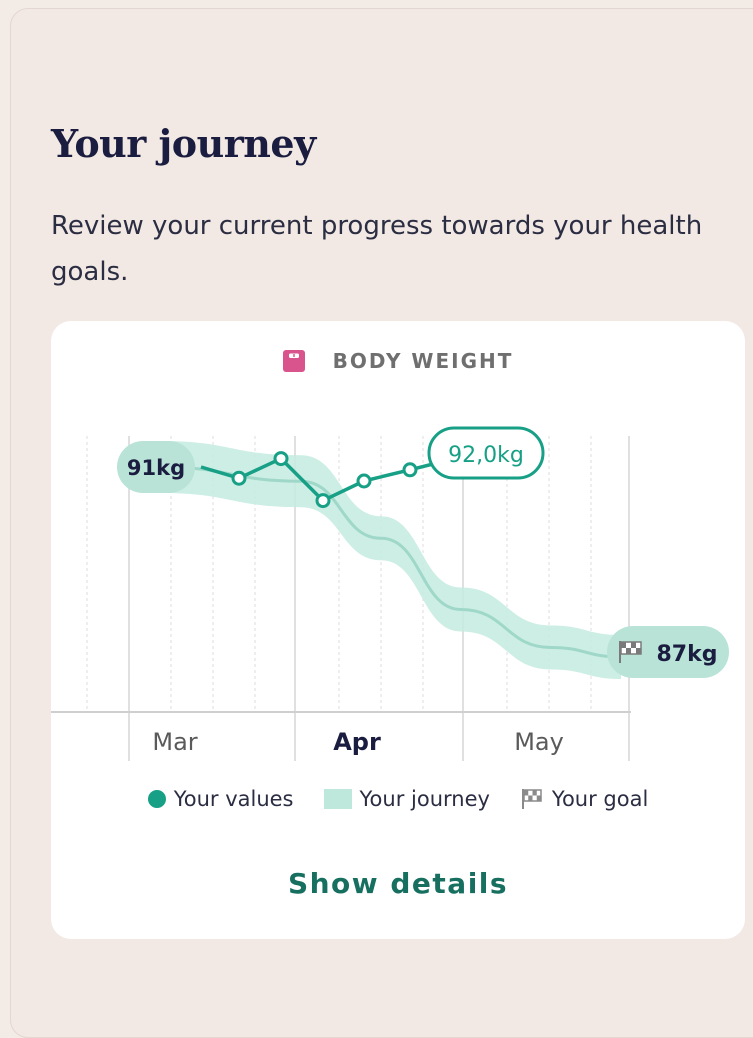 The height and width of the screenshot is (1038, 753). I want to click on values-dot-icon, so click(156, 799).